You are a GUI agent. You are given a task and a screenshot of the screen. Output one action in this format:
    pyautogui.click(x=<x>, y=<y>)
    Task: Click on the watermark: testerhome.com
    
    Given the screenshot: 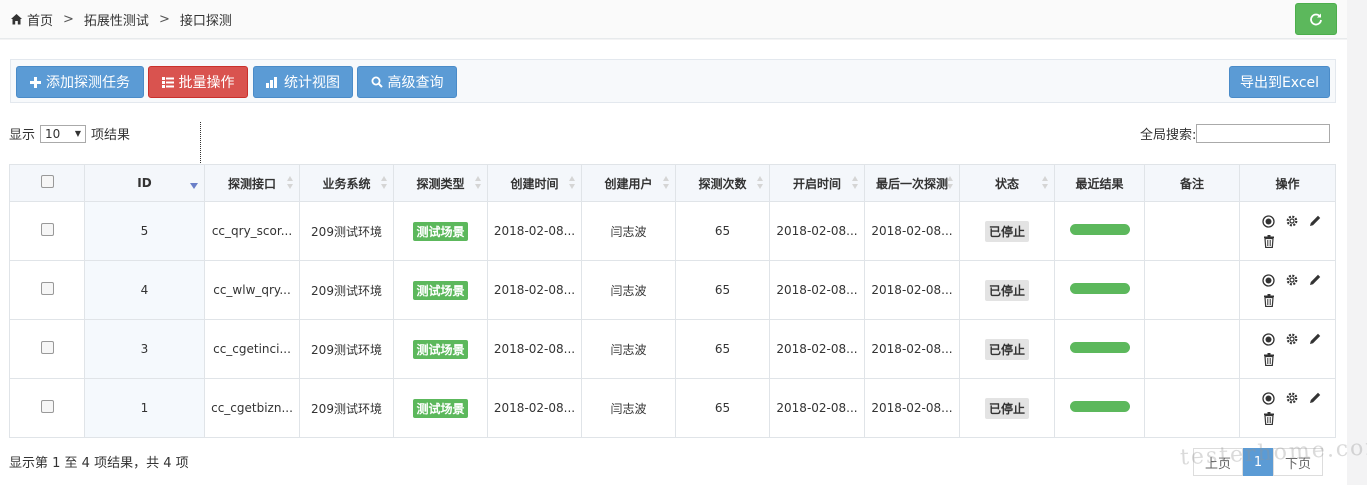 What is the action you would take?
    pyautogui.click(x=1273, y=452)
    